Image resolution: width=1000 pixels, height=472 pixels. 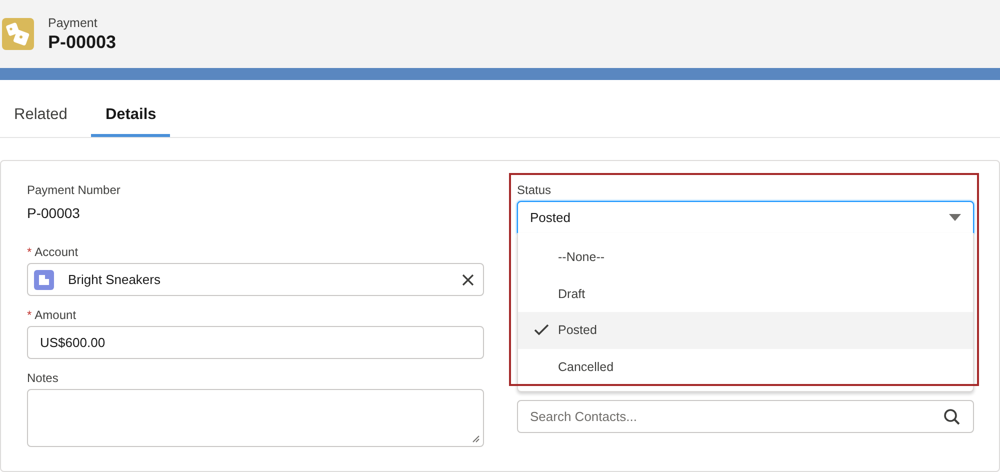 I want to click on dropdown-option: Posted, so click(x=745, y=330).